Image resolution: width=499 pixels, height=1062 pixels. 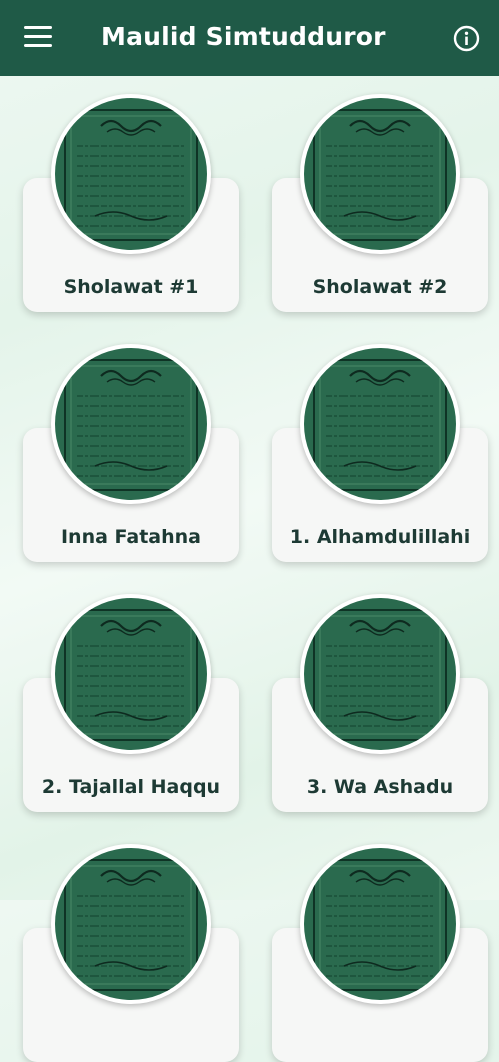 I want to click on app-bar: Maulid Simtudduror, so click(x=249, y=38).